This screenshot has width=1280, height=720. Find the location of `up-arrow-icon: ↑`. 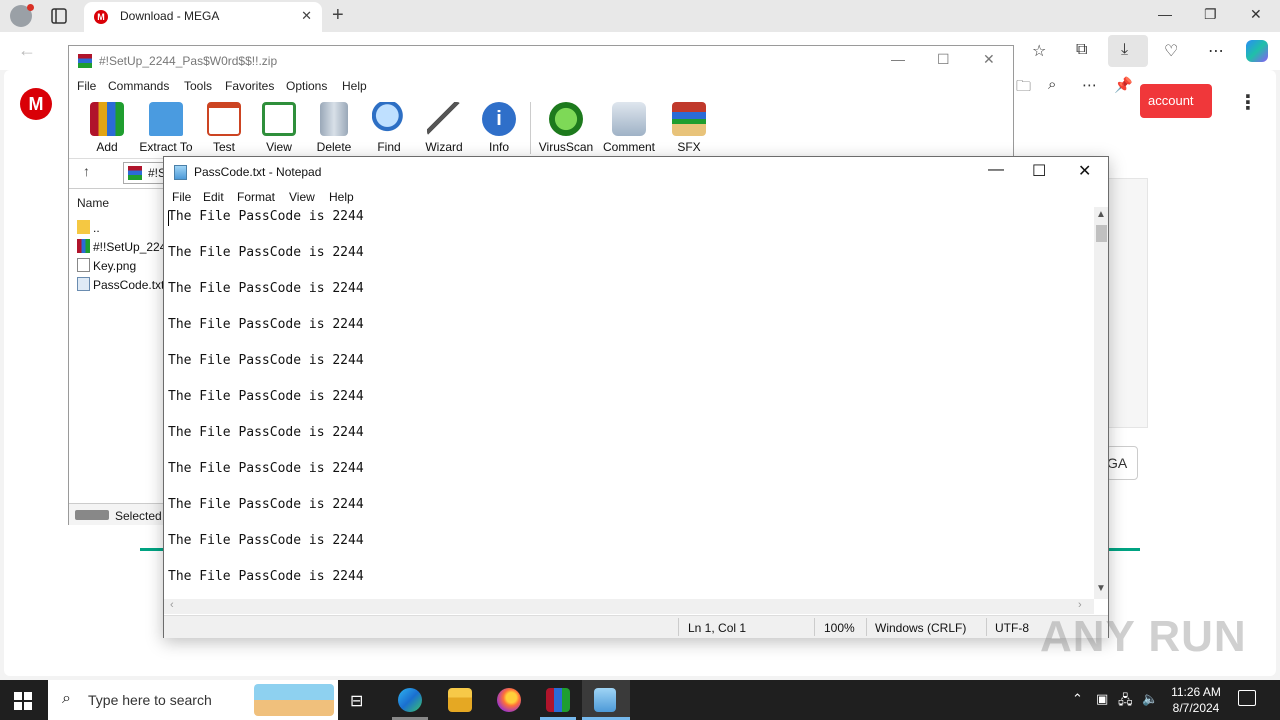

up-arrow-icon: ↑ is located at coordinates (86, 171).